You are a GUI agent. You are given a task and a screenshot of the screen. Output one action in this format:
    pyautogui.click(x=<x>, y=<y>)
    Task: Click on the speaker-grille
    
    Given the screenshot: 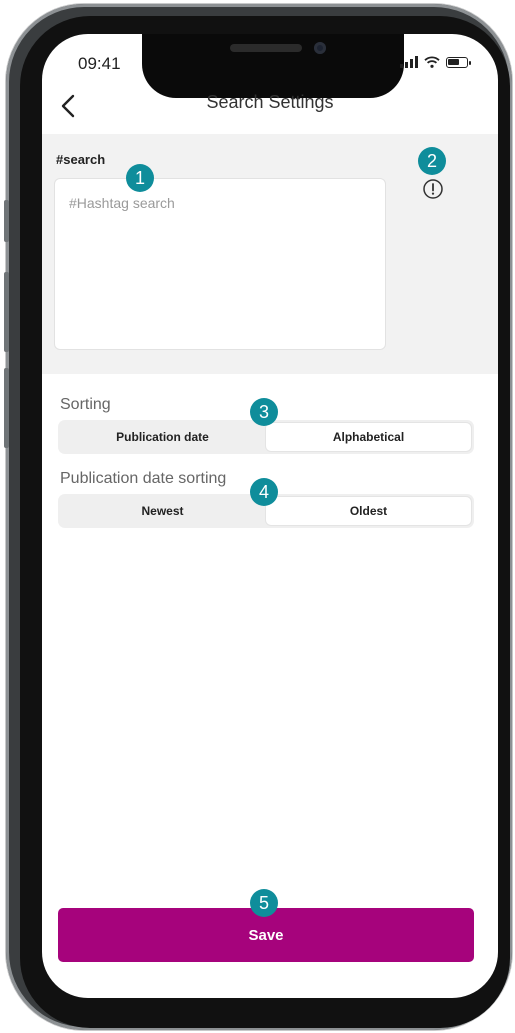 What is the action you would take?
    pyautogui.click(x=266, y=48)
    